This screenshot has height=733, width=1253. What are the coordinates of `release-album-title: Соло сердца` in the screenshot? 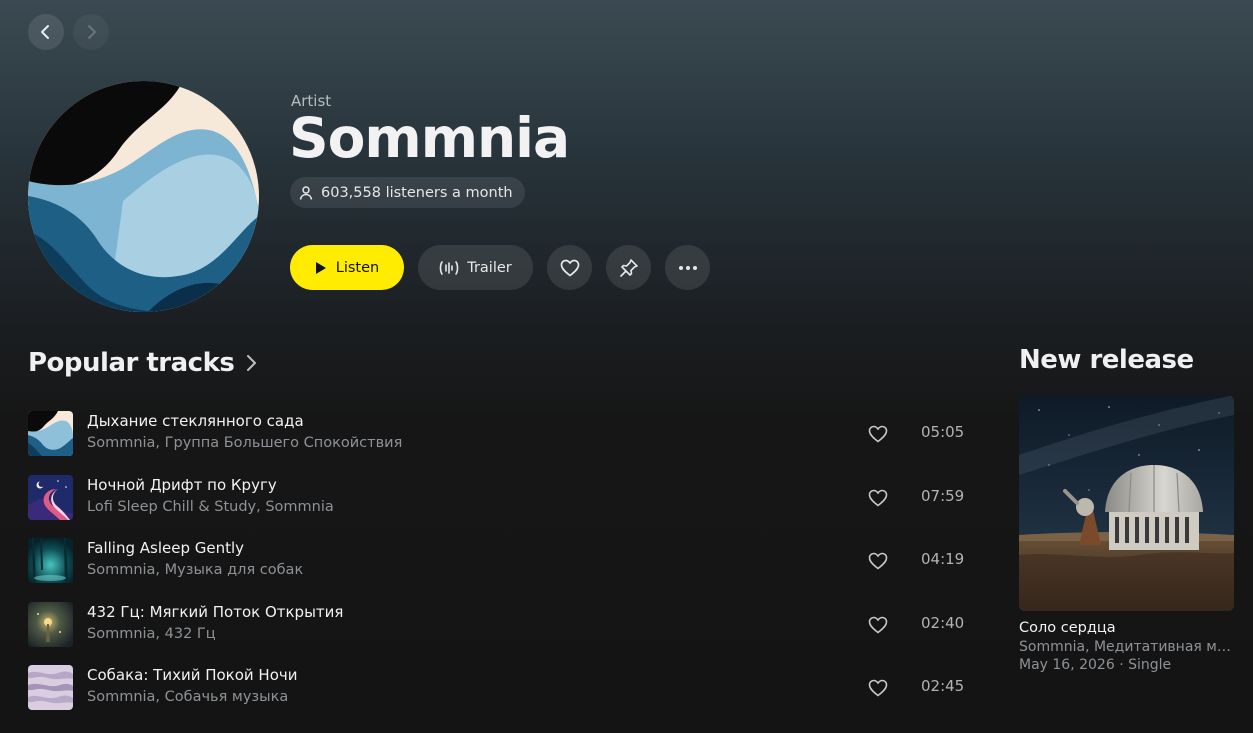 It's located at (1126, 628).